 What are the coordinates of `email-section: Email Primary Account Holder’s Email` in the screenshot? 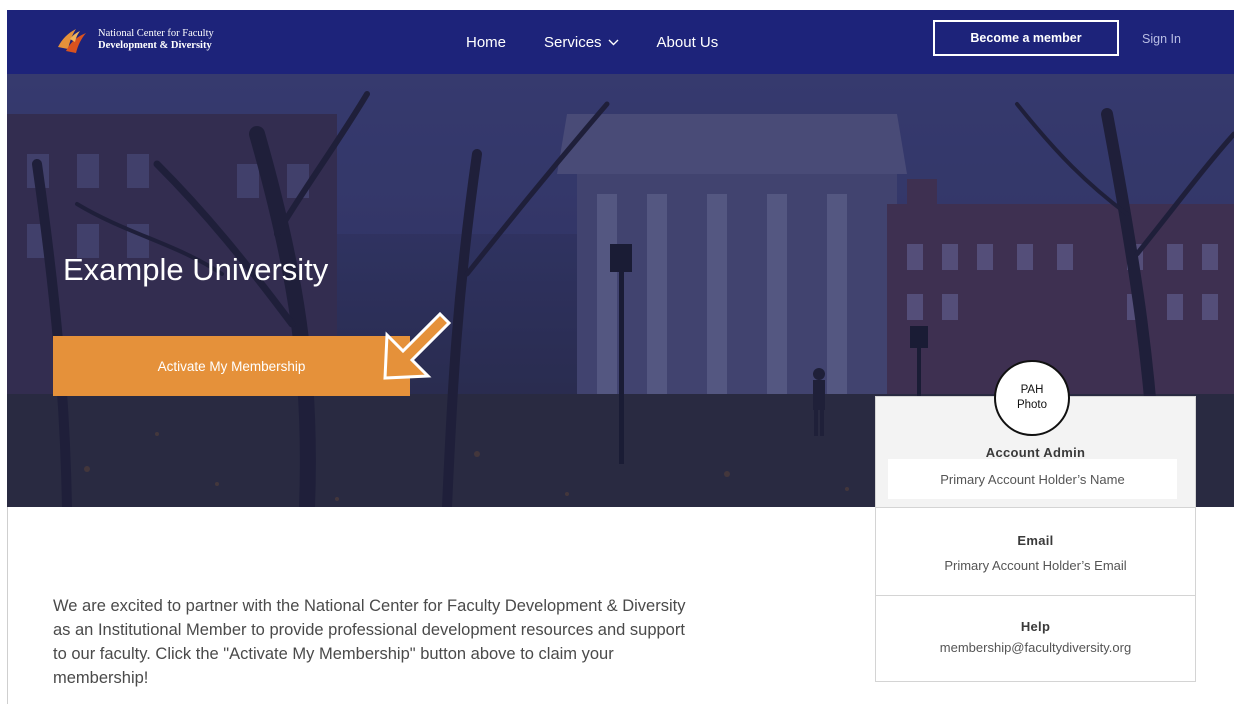 It's located at (1035, 553).